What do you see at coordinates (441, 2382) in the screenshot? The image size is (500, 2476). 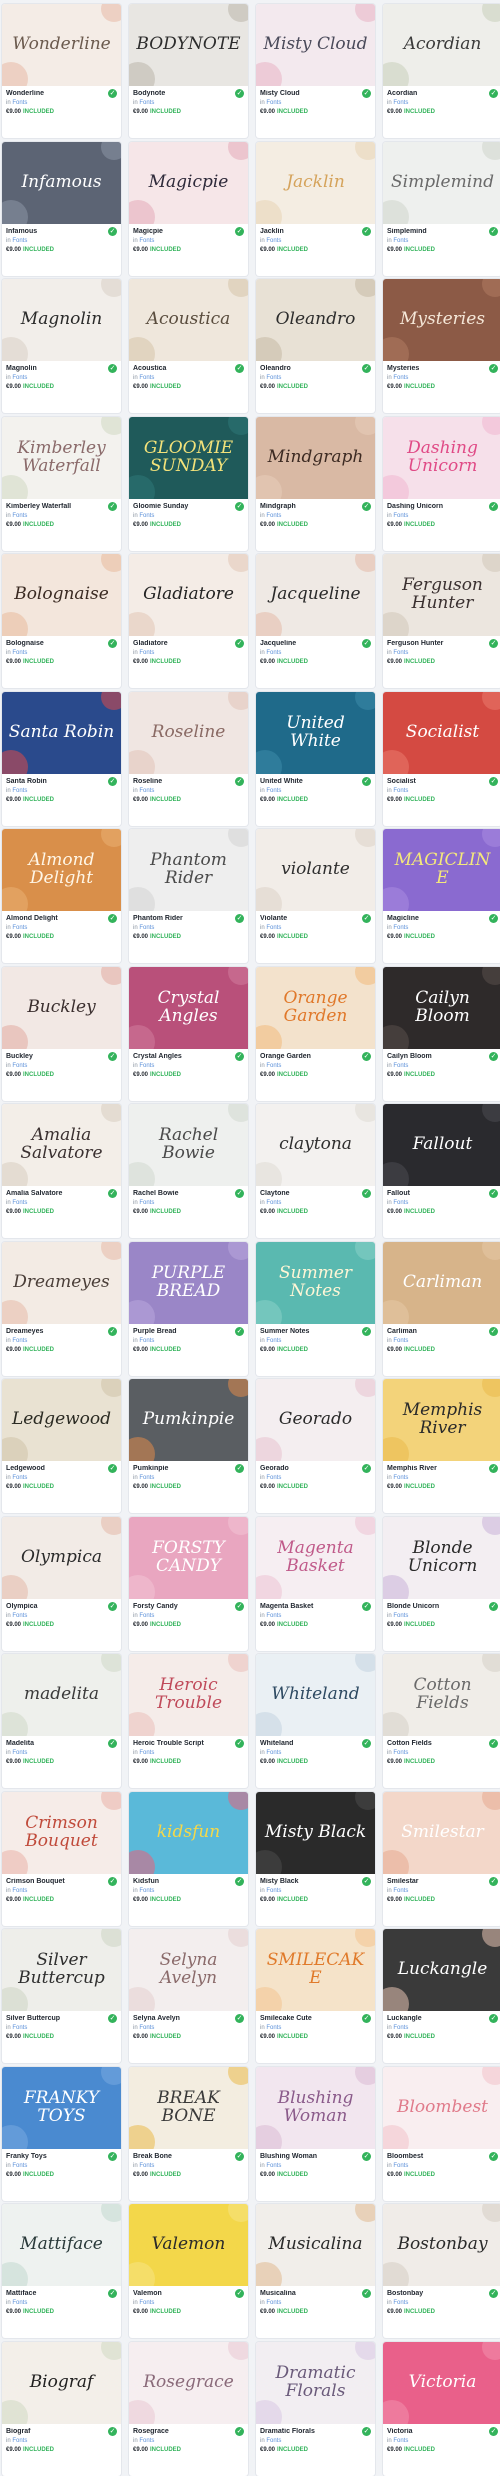 I see `product-thumbnail: Victoria` at bounding box center [441, 2382].